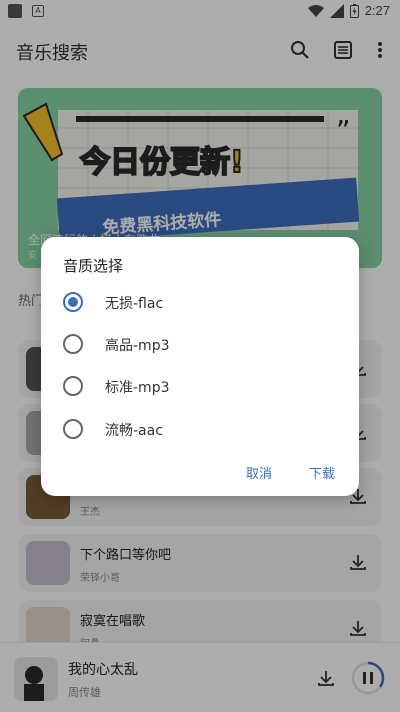  Describe the element at coordinates (93, 266) in the screenshot. I see `dialog-title: 音质选择` at that location.